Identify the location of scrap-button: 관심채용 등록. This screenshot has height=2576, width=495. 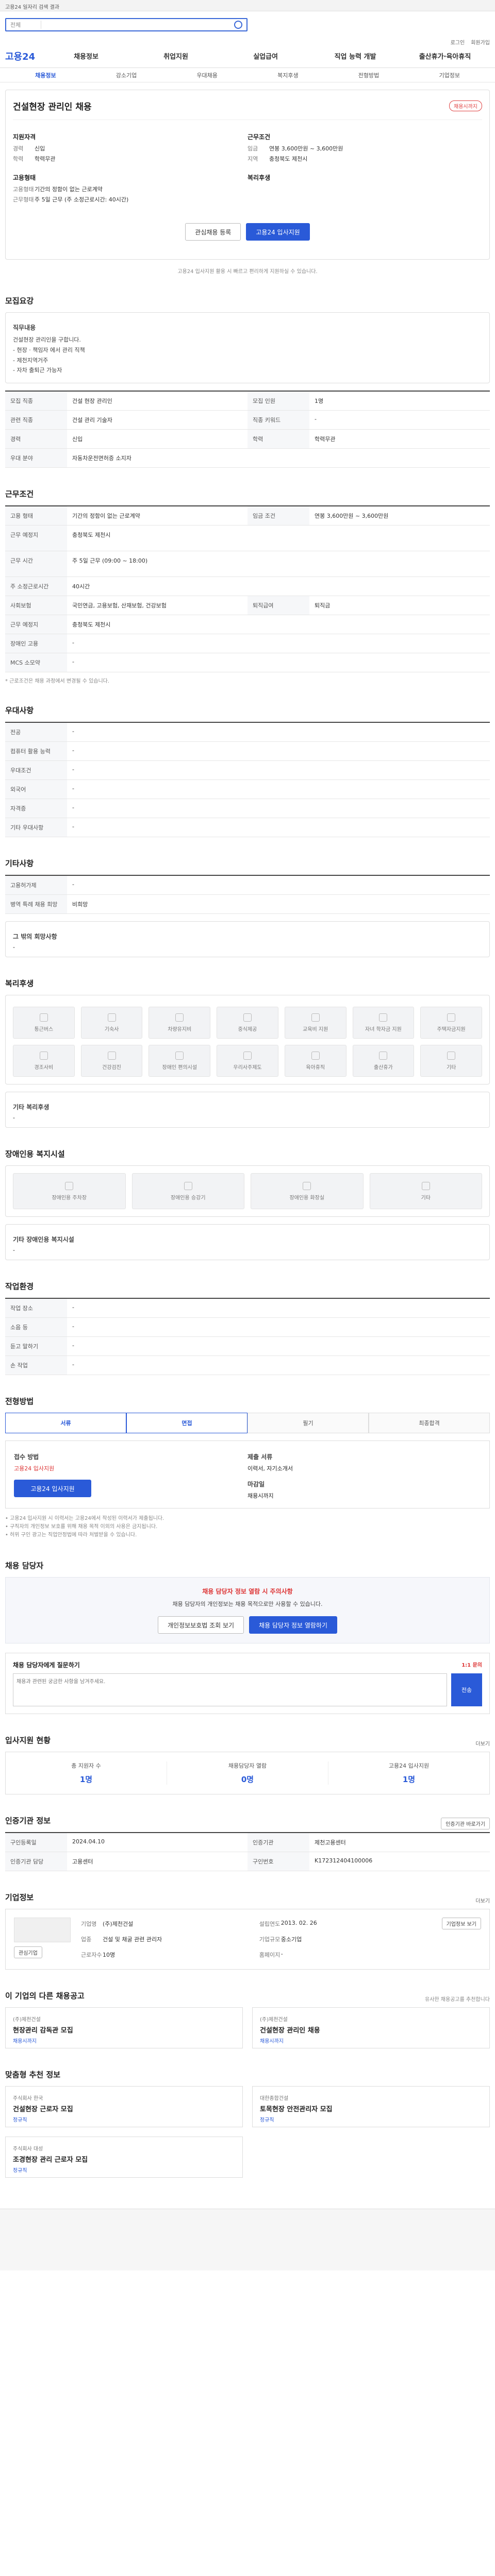
(213, 232).